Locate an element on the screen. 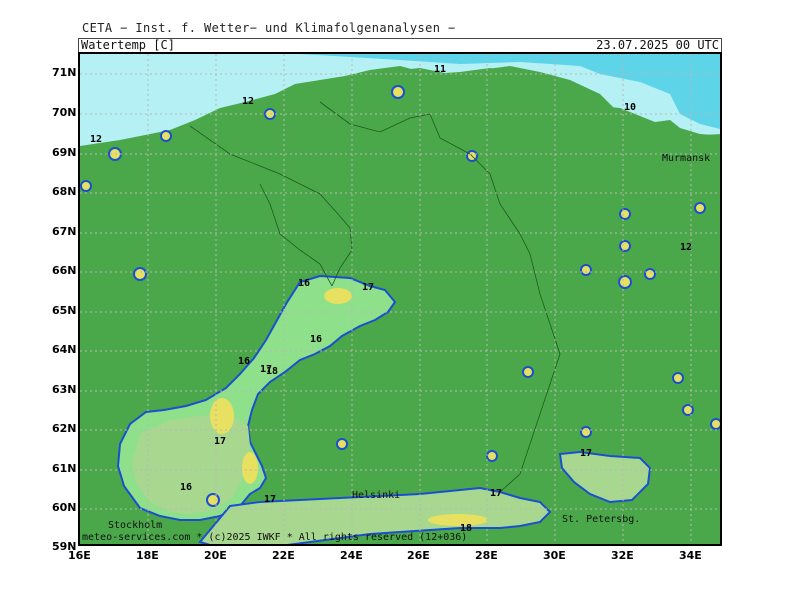 Image resolution: width=800 pixels, height=600 pixels. lon-label-18e: 18E is located at coordinates (147, 555).